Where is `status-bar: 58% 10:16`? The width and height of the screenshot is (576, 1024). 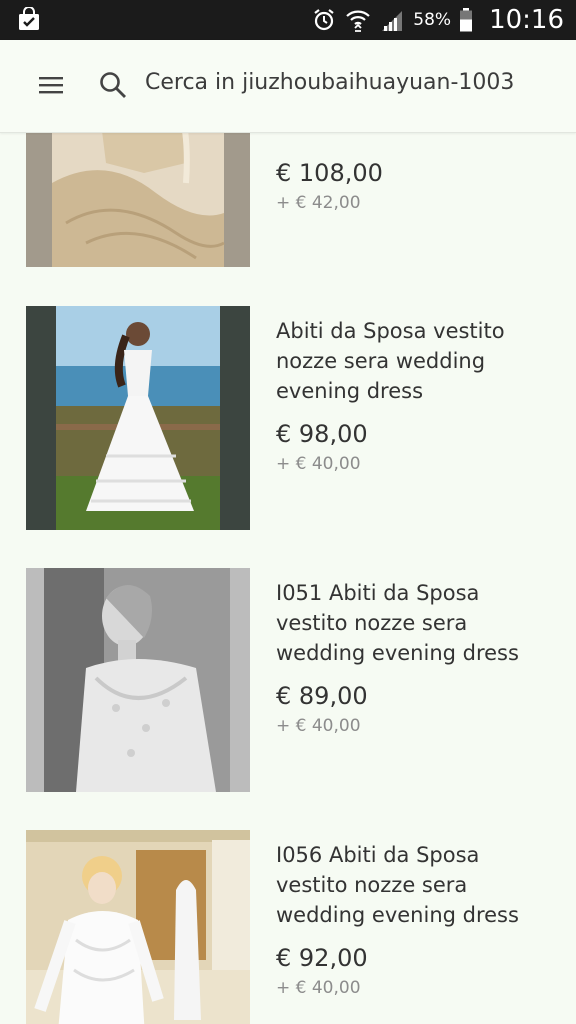
status-bar: 58% 10:16 is located at coordinates (288, 20).